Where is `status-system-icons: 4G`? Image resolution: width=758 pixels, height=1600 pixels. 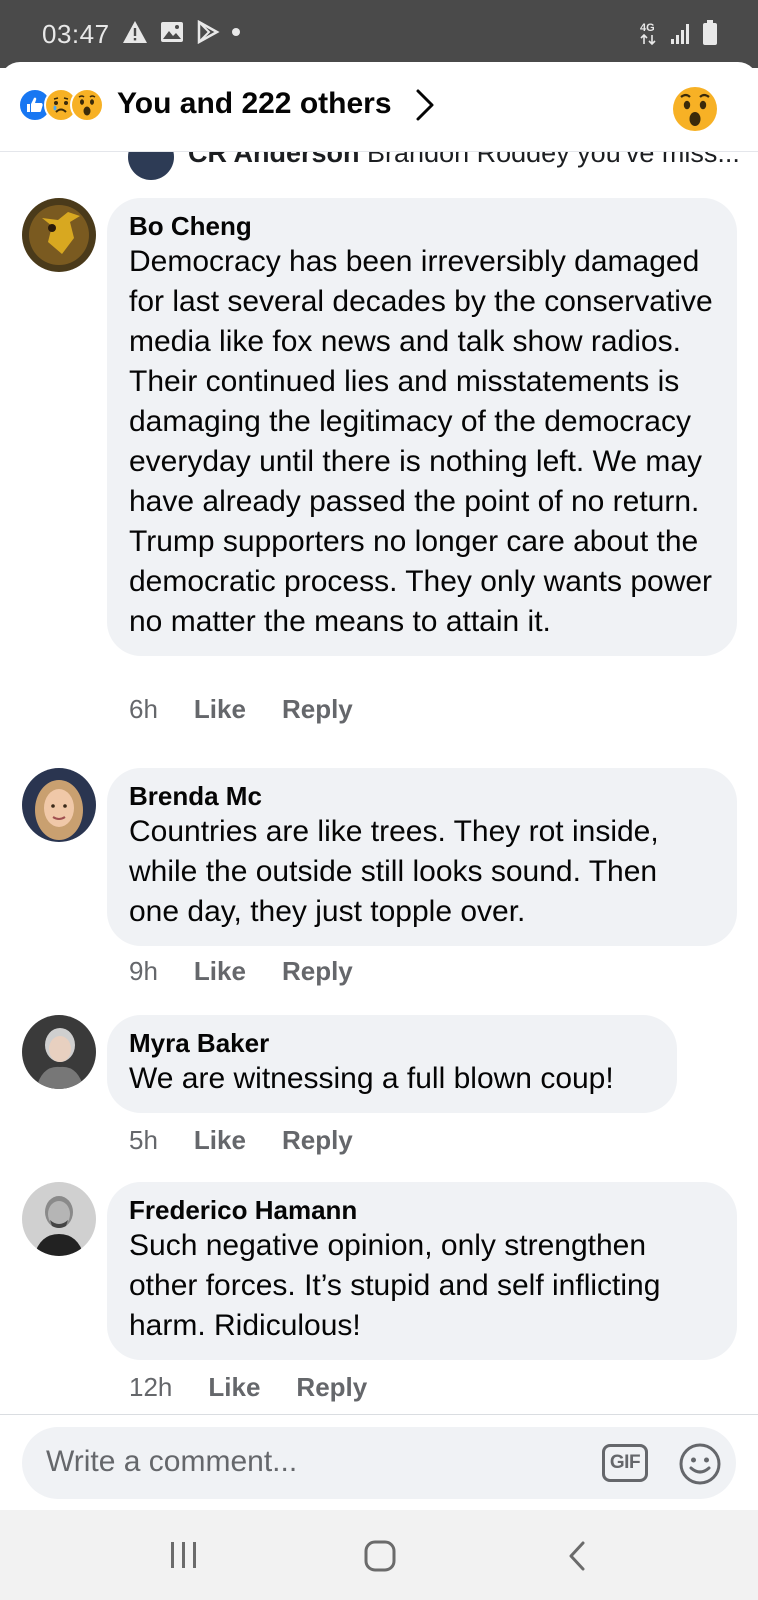
status-system-icons: 4G is located at coordinates (679, 33).